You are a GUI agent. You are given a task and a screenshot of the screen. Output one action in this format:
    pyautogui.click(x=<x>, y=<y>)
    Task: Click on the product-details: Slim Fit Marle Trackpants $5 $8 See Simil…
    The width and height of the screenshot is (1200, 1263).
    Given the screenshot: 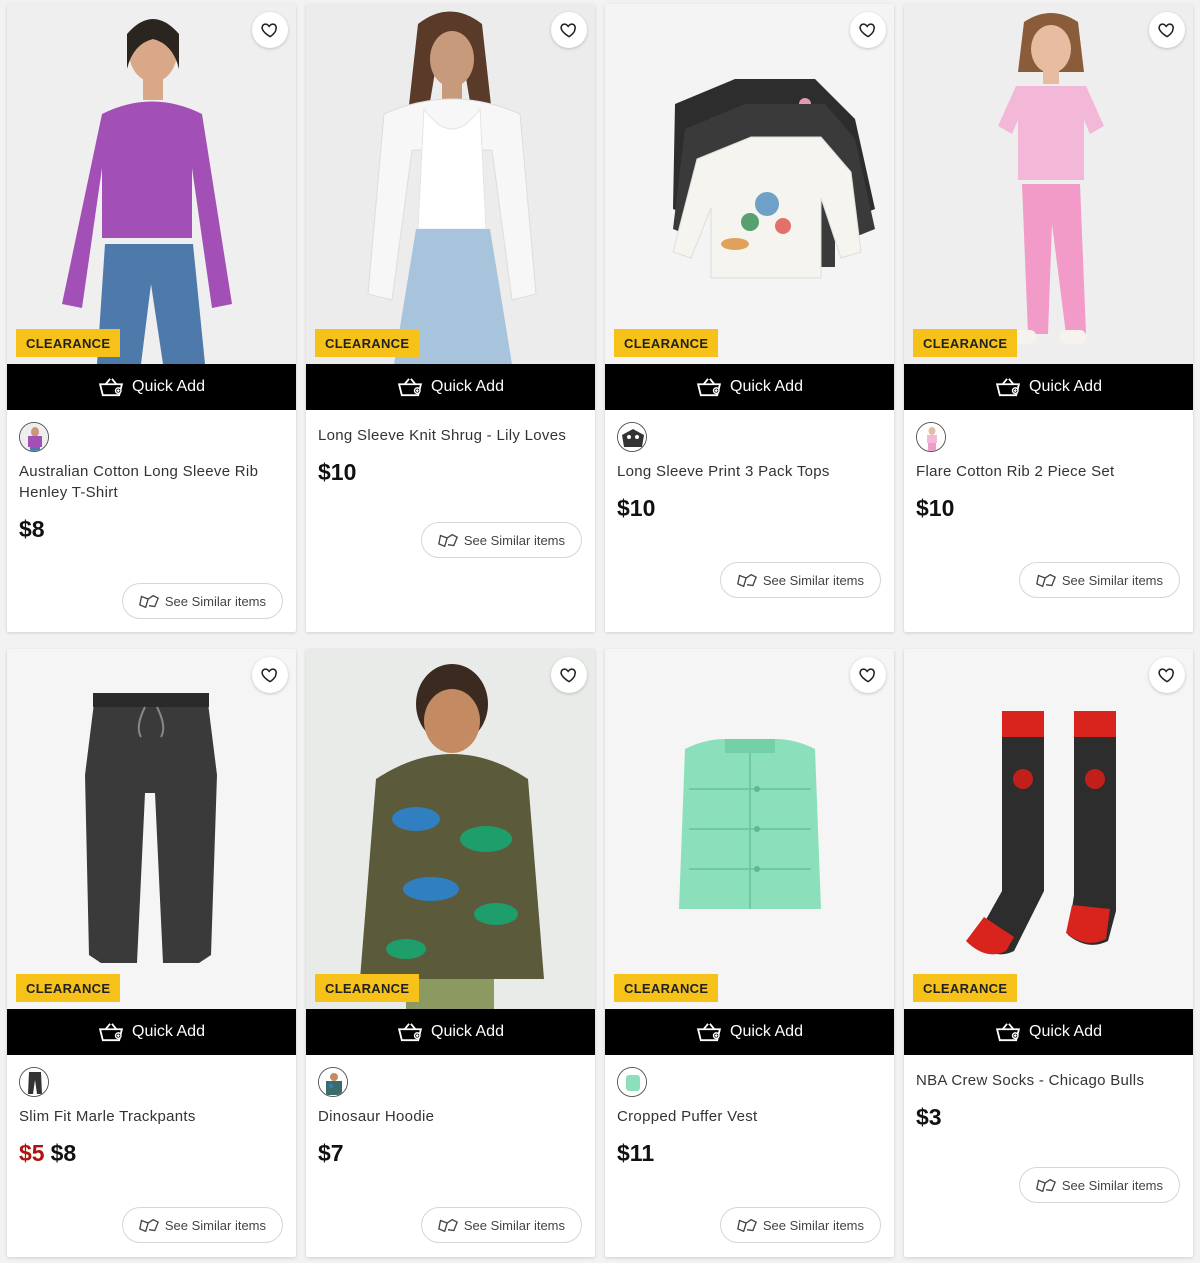 What is the action you would take?
    pyautogui.click(x=151, y=1149)
    